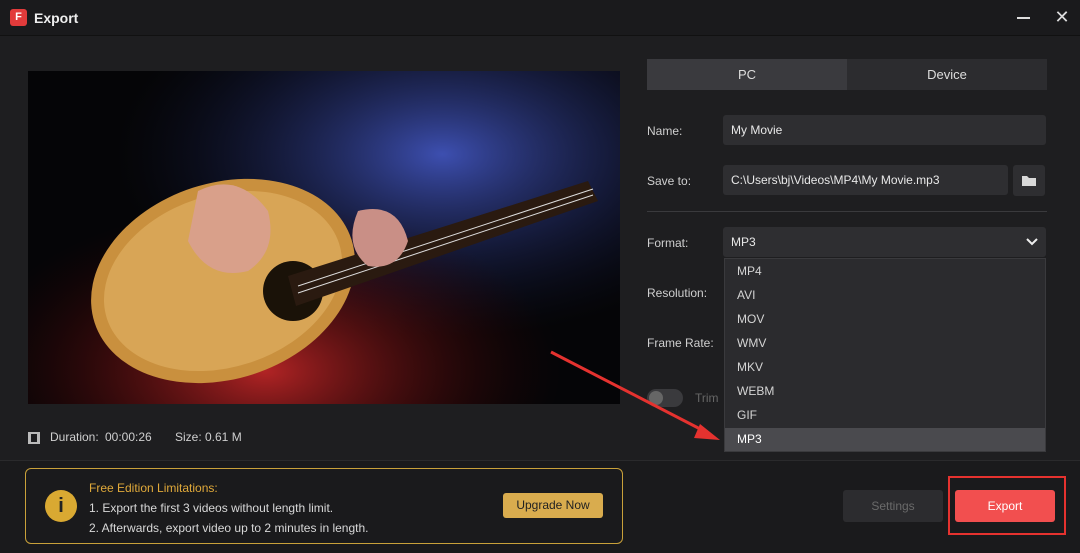  Describe the element at coordinates (885, 391) in the screenshot. I see `format-option-webm: WEBM` at that location.